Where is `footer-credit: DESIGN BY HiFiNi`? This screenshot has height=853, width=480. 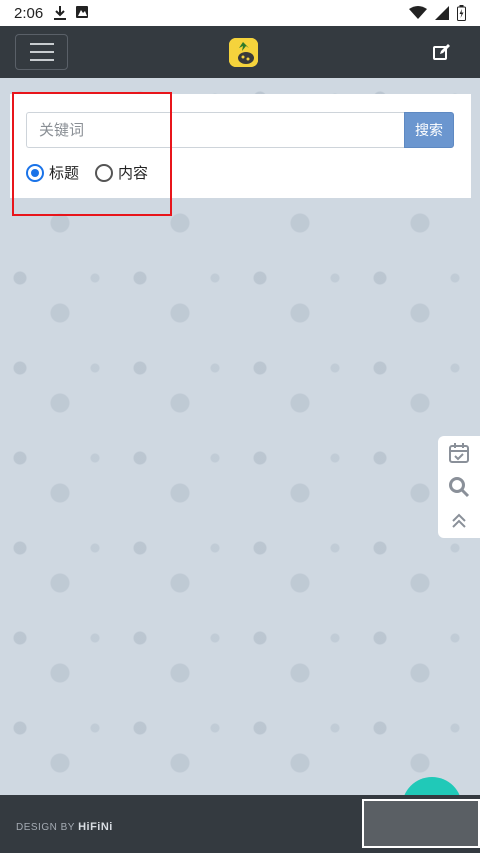 footer-credit: DESIGN BY HiFiNi is located at coordinates (64, 827).